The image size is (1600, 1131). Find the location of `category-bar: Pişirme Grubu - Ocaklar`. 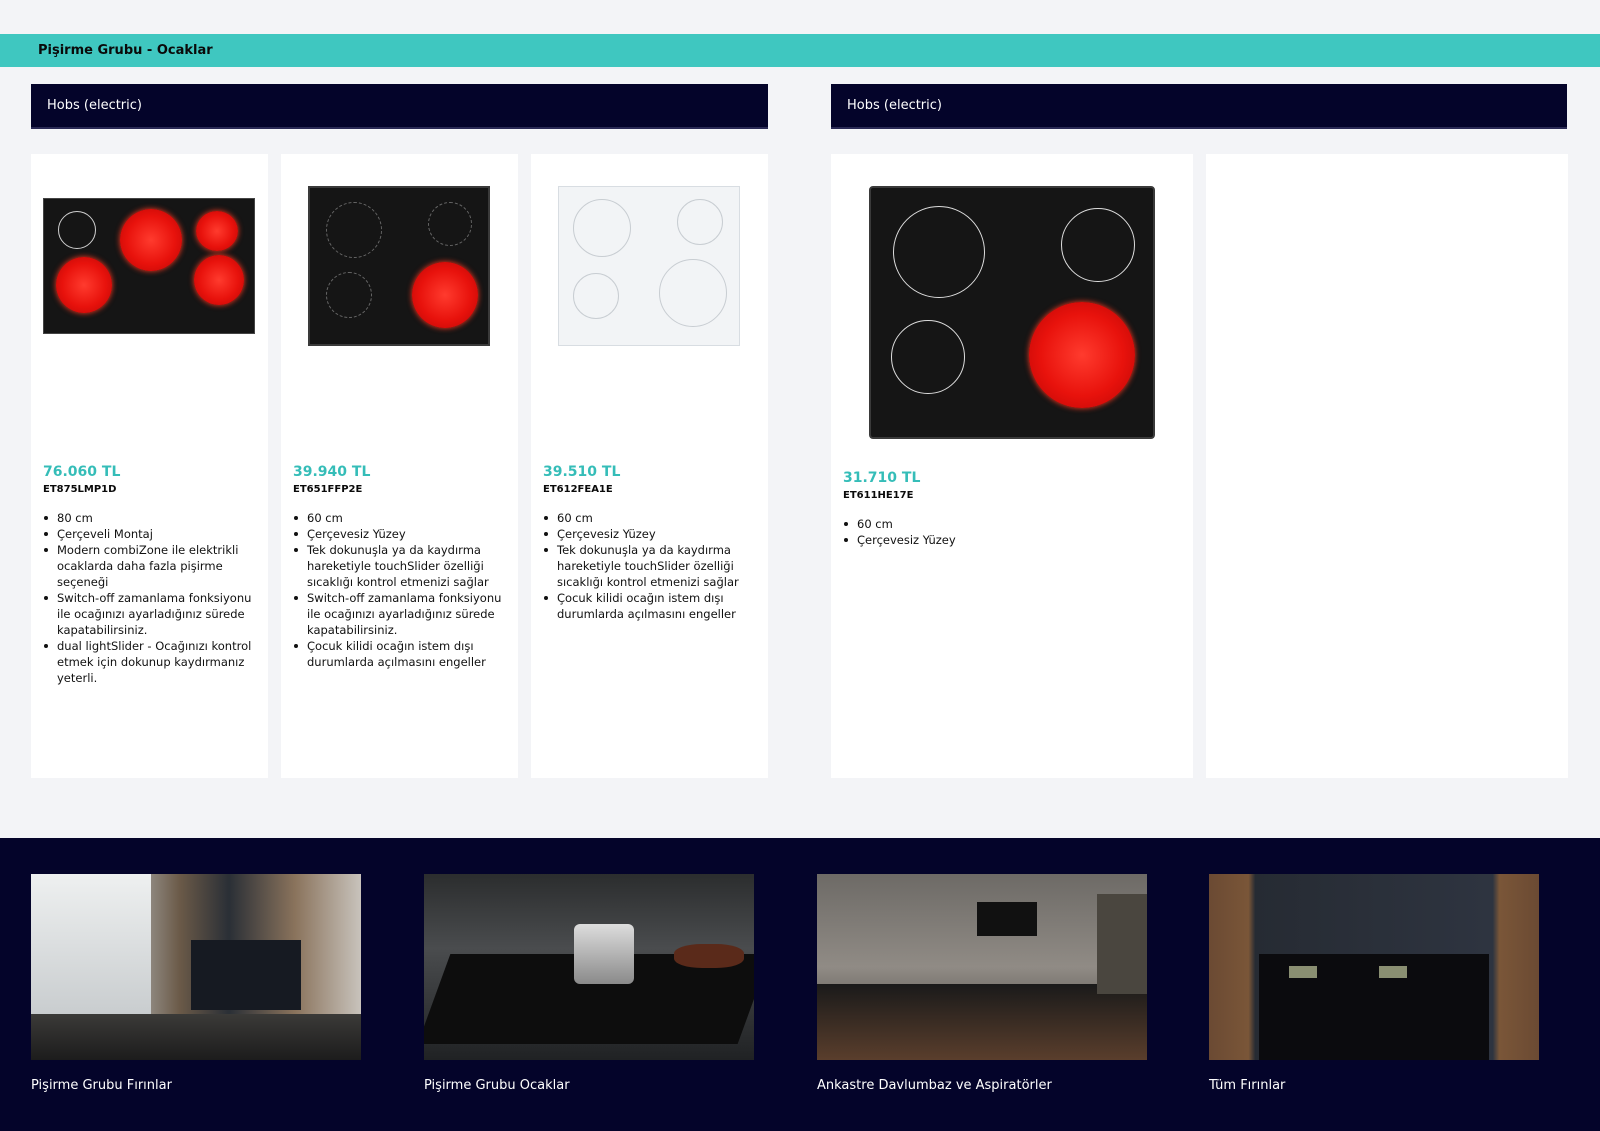

category-bar: Pişirme Grubu - Ocaklar is located at coordinates (800, 50).